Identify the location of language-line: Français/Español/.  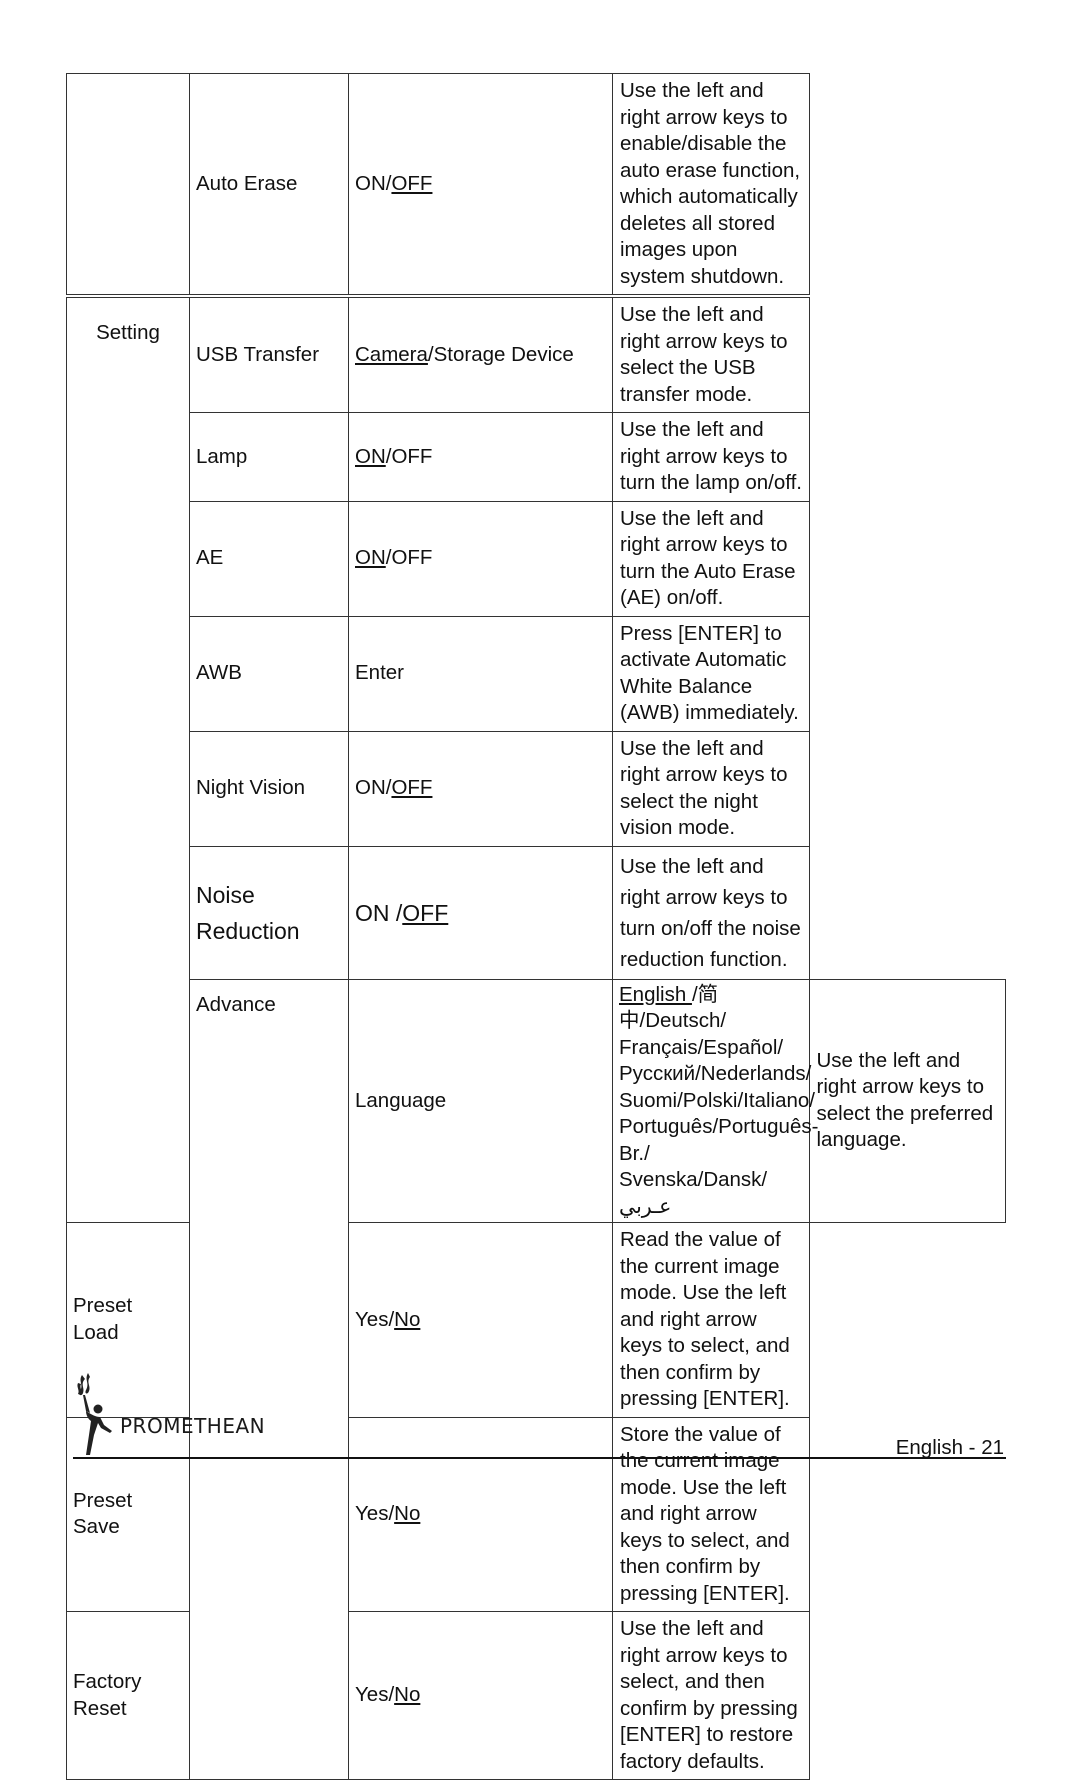
(701, 1047).